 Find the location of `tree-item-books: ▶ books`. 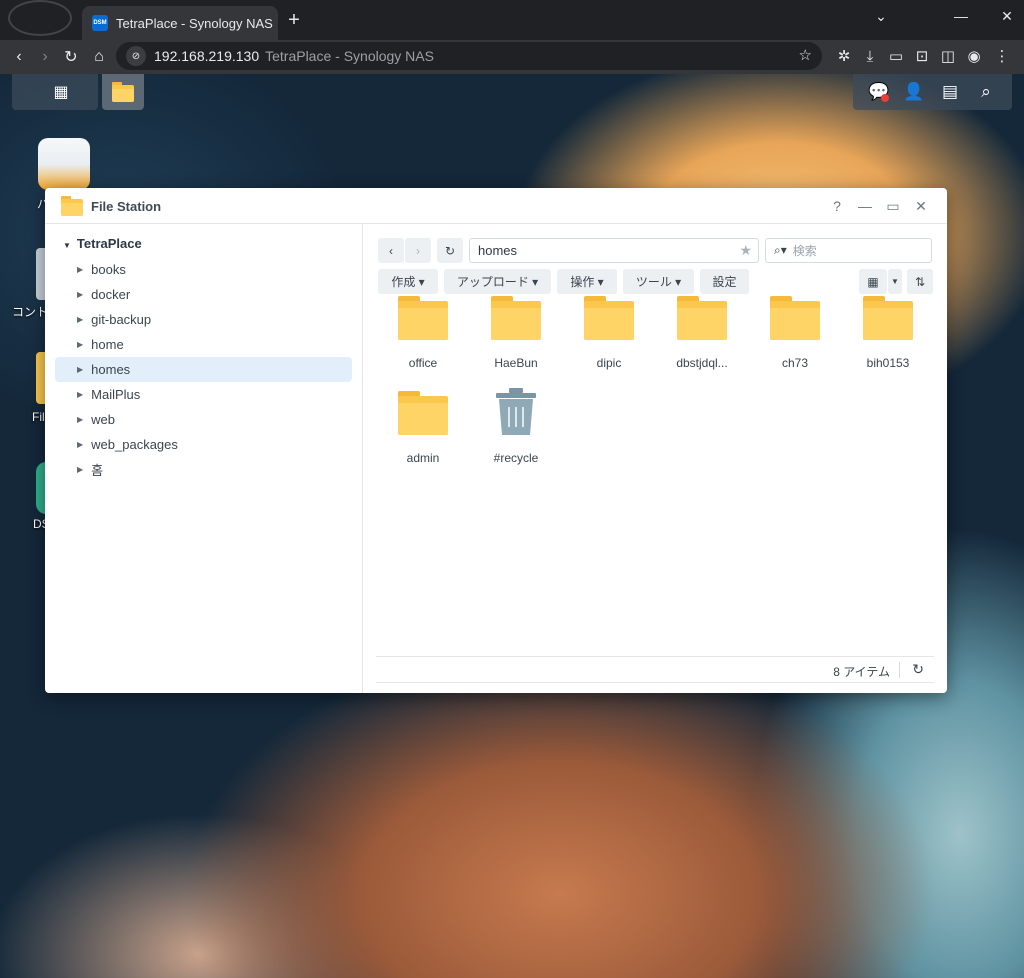

tree-item-books: ▶ books is located at coordinates (203, 269).